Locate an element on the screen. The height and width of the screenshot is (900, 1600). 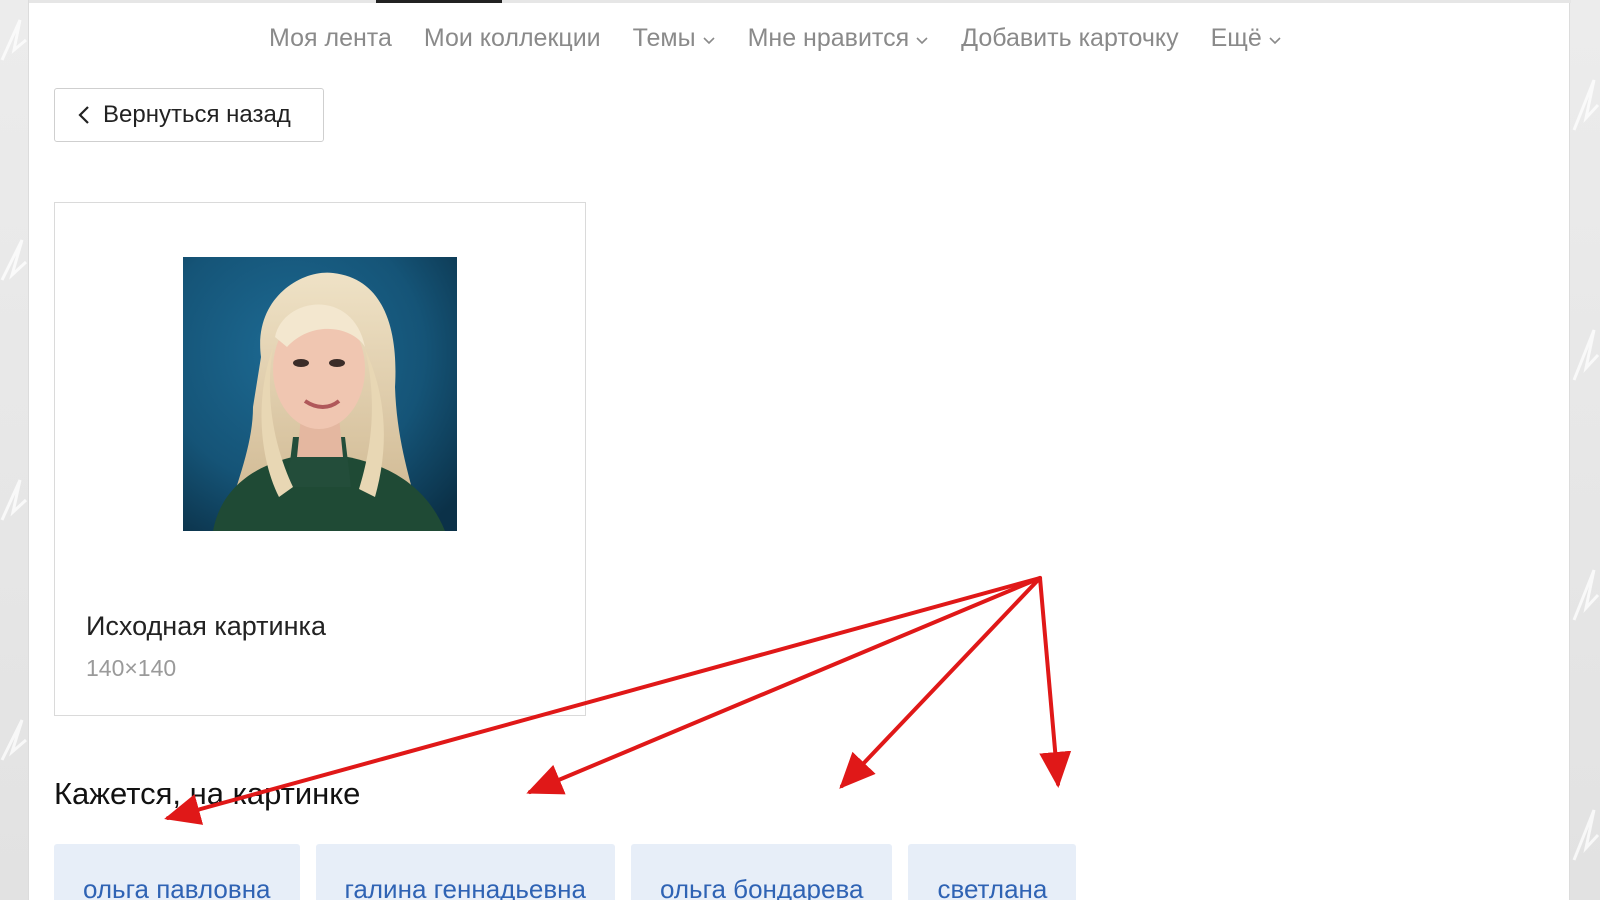
nav-item-label: Мои коллекции is located at coordinates (512, 38).